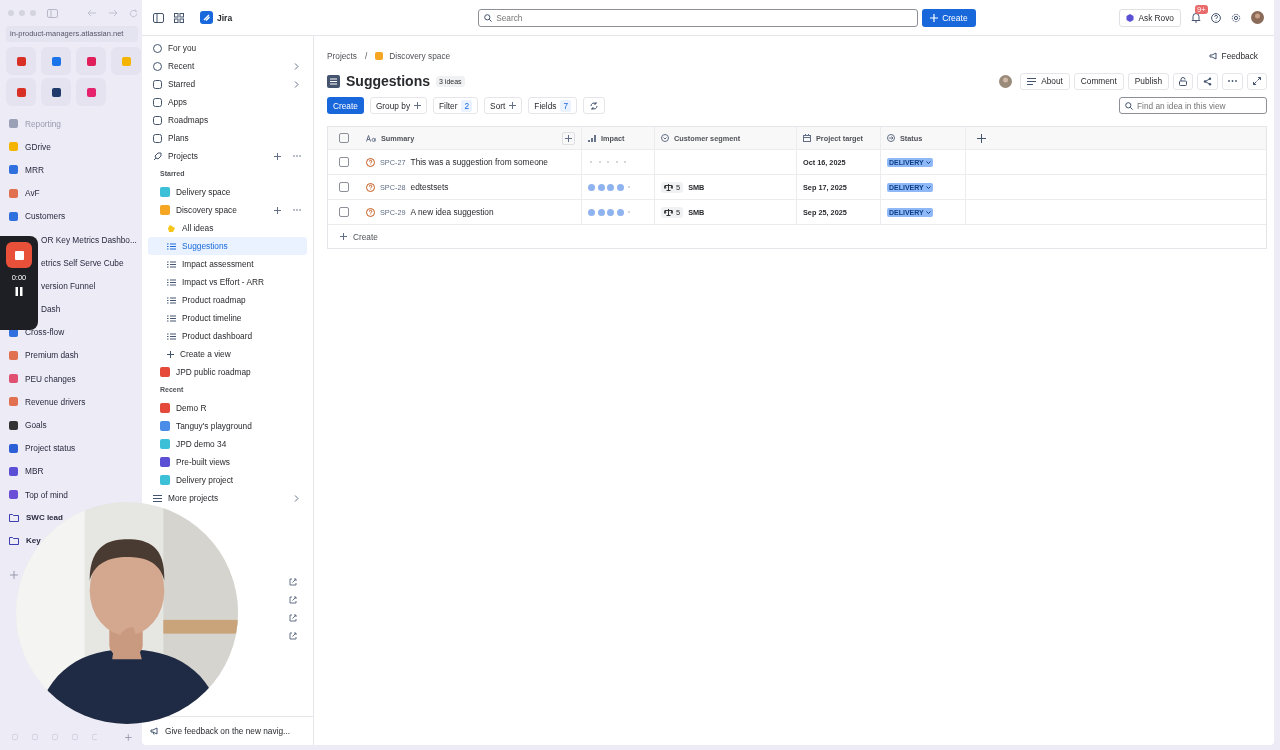 The width and height of the screenshot is (1280, 750). What do you see at coordinates (698, 17) in the screenshot?
I see `search-field: Search` at bounding box center [698, 17].